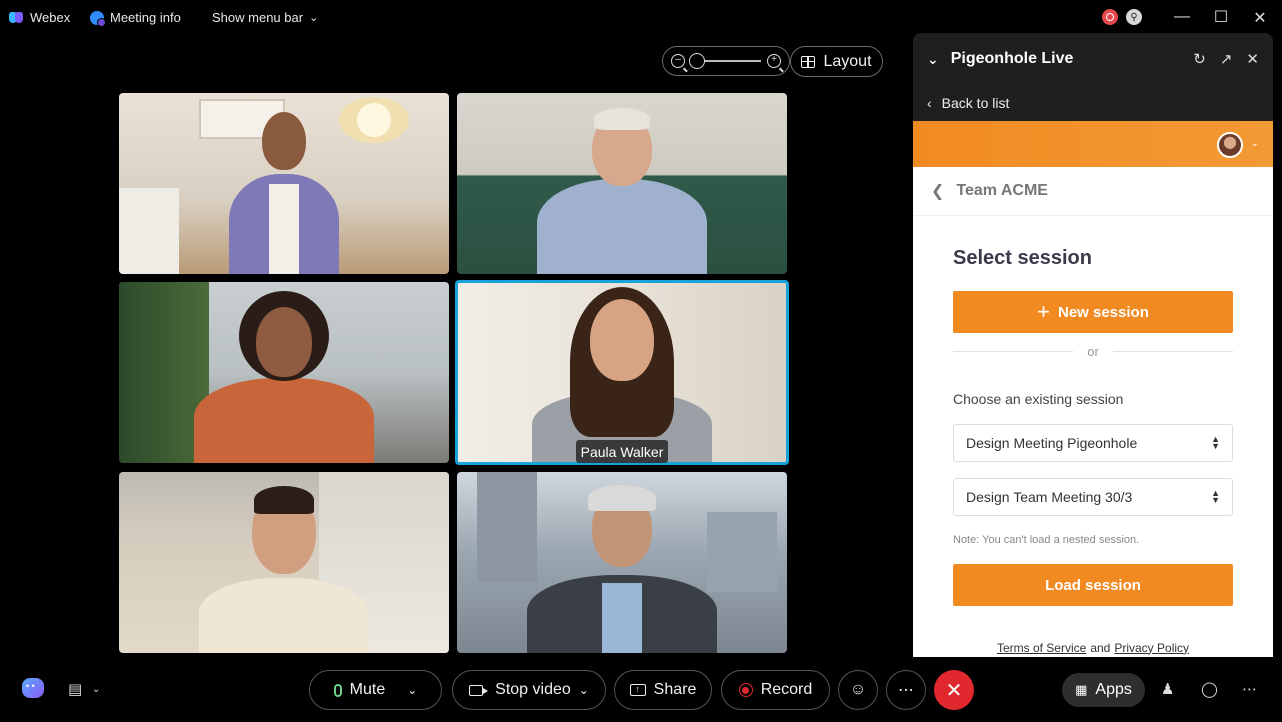  What do you see at coordinates (1093, 191) in the screenshot?
I see `team-back-link: ❮ Team ACME` at bounding box center [1093, 191].